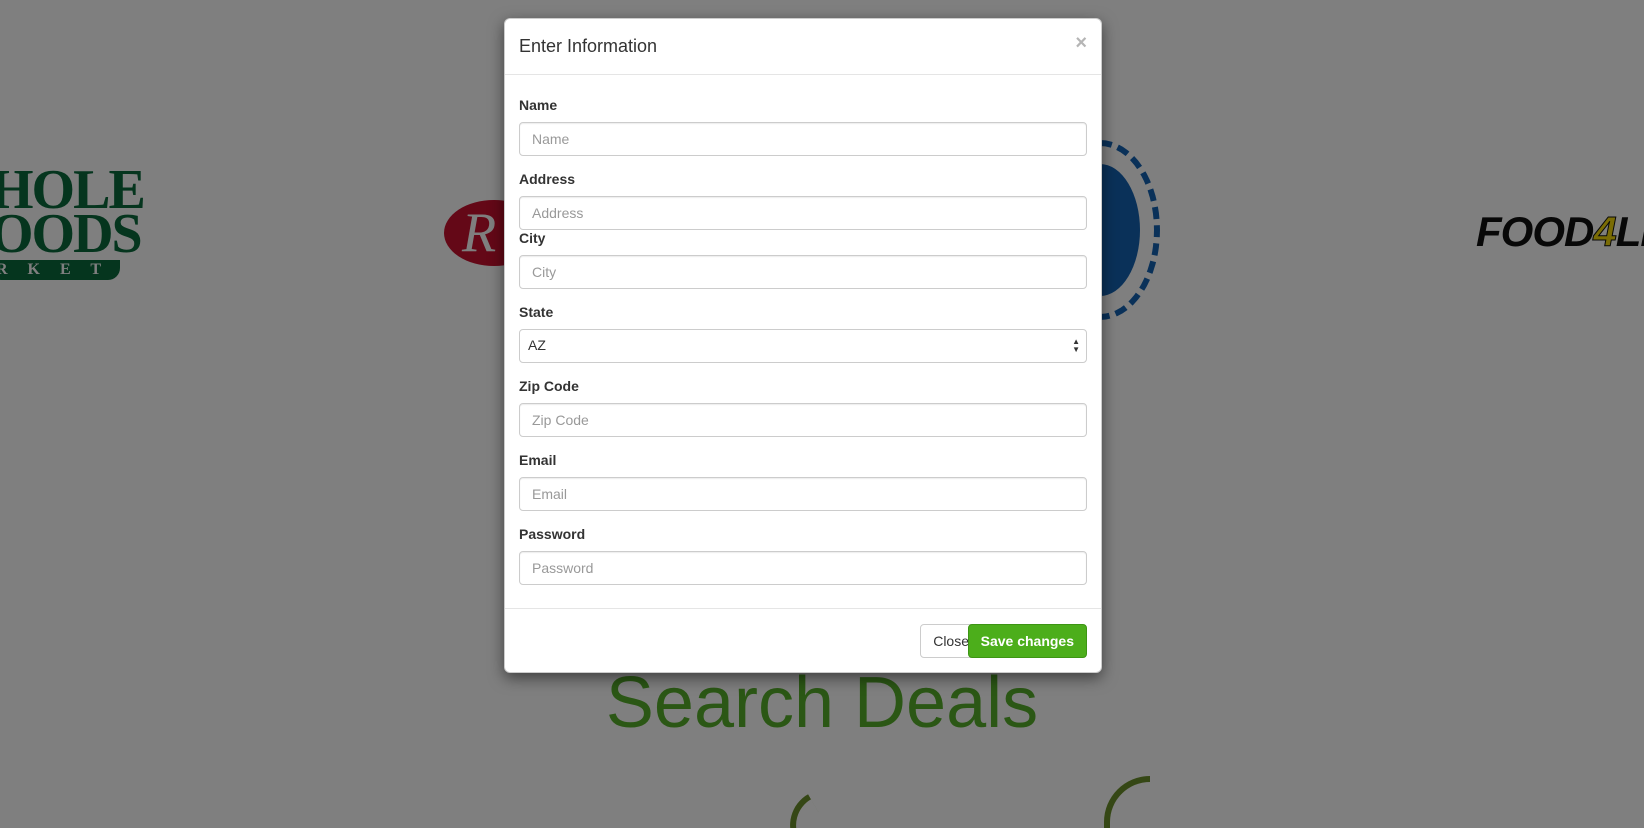  Describe the element at coordinates (803, 213) in the screenshot. I see `address-input` at that location.